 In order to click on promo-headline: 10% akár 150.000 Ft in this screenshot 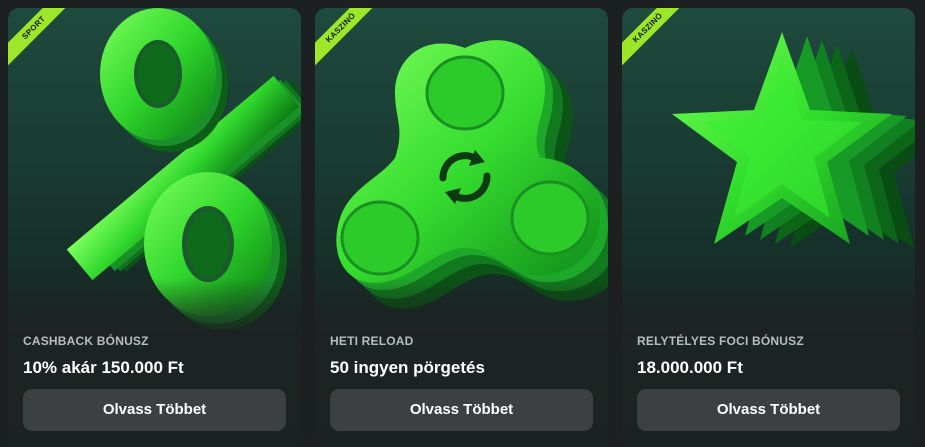, I will do `click(103, 367)`.